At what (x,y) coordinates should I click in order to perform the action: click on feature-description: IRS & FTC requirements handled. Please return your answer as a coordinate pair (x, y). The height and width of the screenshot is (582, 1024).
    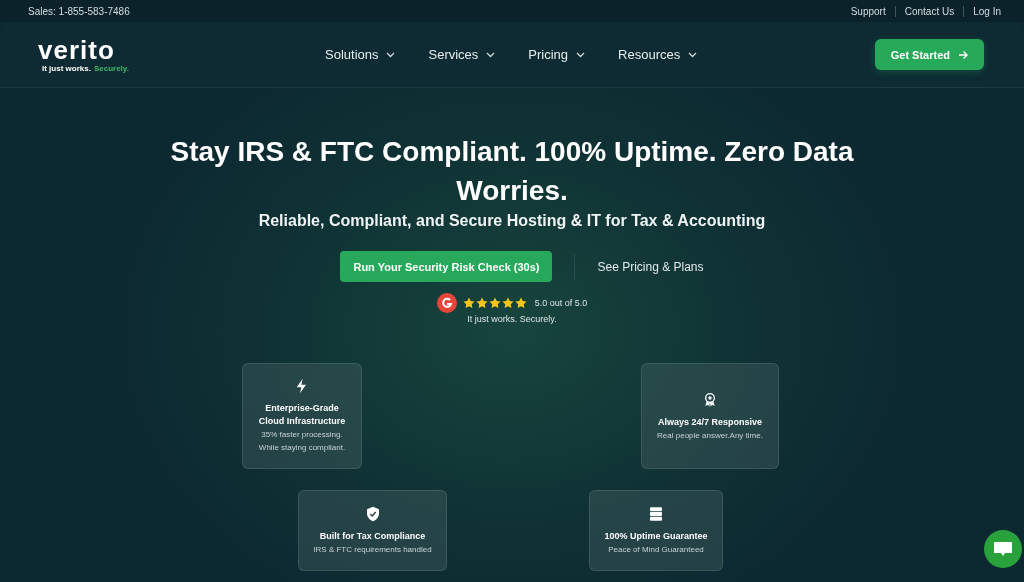
    Looking at the image, I should click on (372, 550).